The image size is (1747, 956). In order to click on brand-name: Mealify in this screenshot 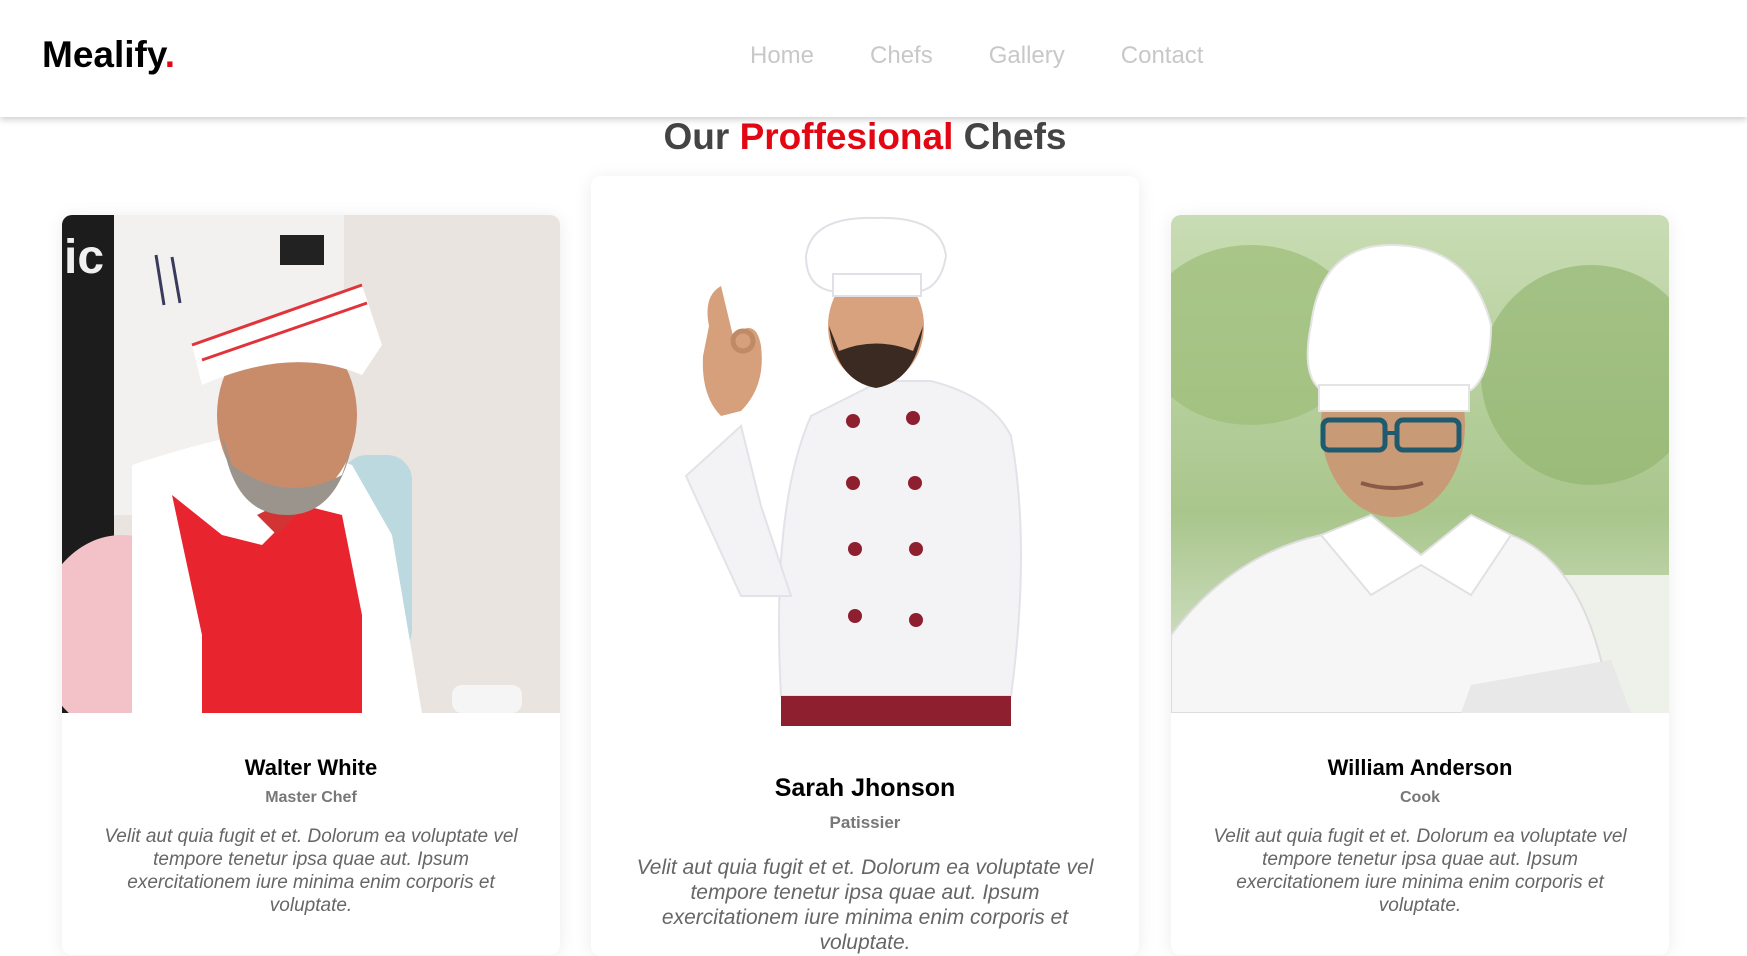, I will do `click(103, 54)`.